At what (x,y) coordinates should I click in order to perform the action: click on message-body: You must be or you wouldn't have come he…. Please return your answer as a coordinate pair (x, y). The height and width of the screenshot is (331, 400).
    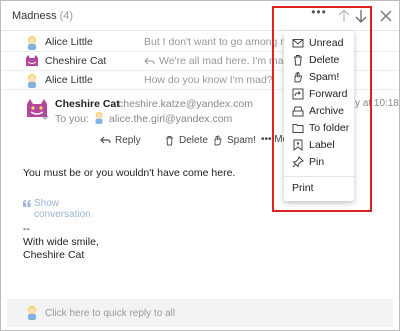
    Looking at the image, I should click on (129, 173).